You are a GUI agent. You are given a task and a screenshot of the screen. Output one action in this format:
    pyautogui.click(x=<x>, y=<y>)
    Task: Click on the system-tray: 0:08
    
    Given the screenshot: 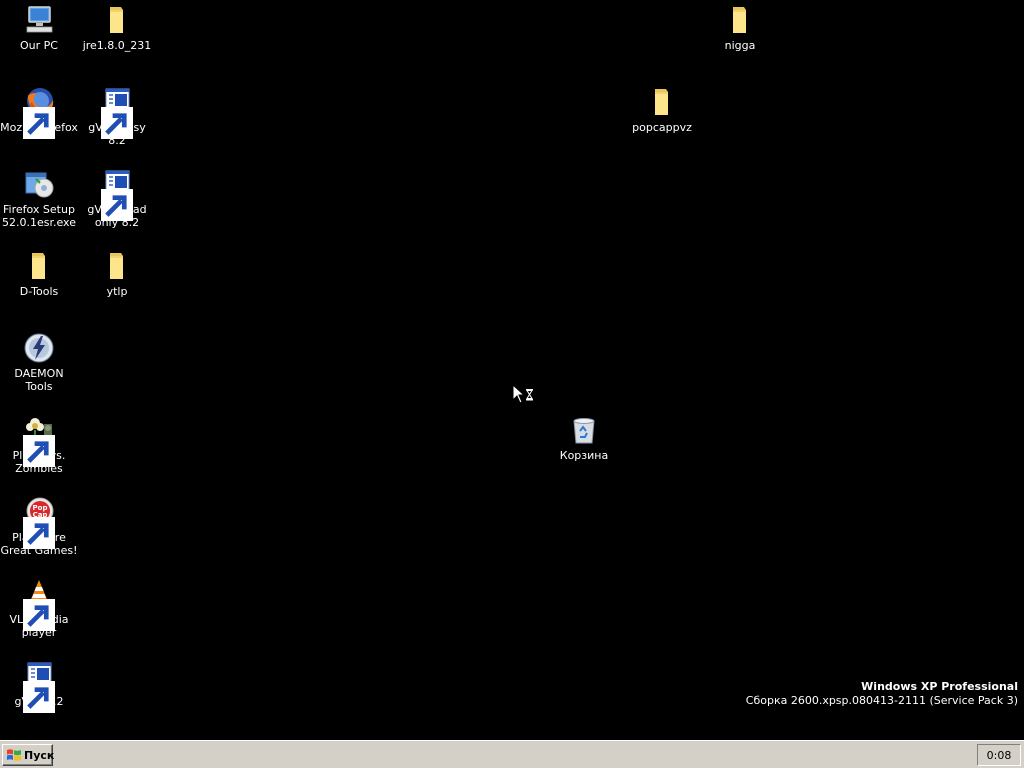 What is the action you would take?
    pyautogui.click(x=999, y=755)
    